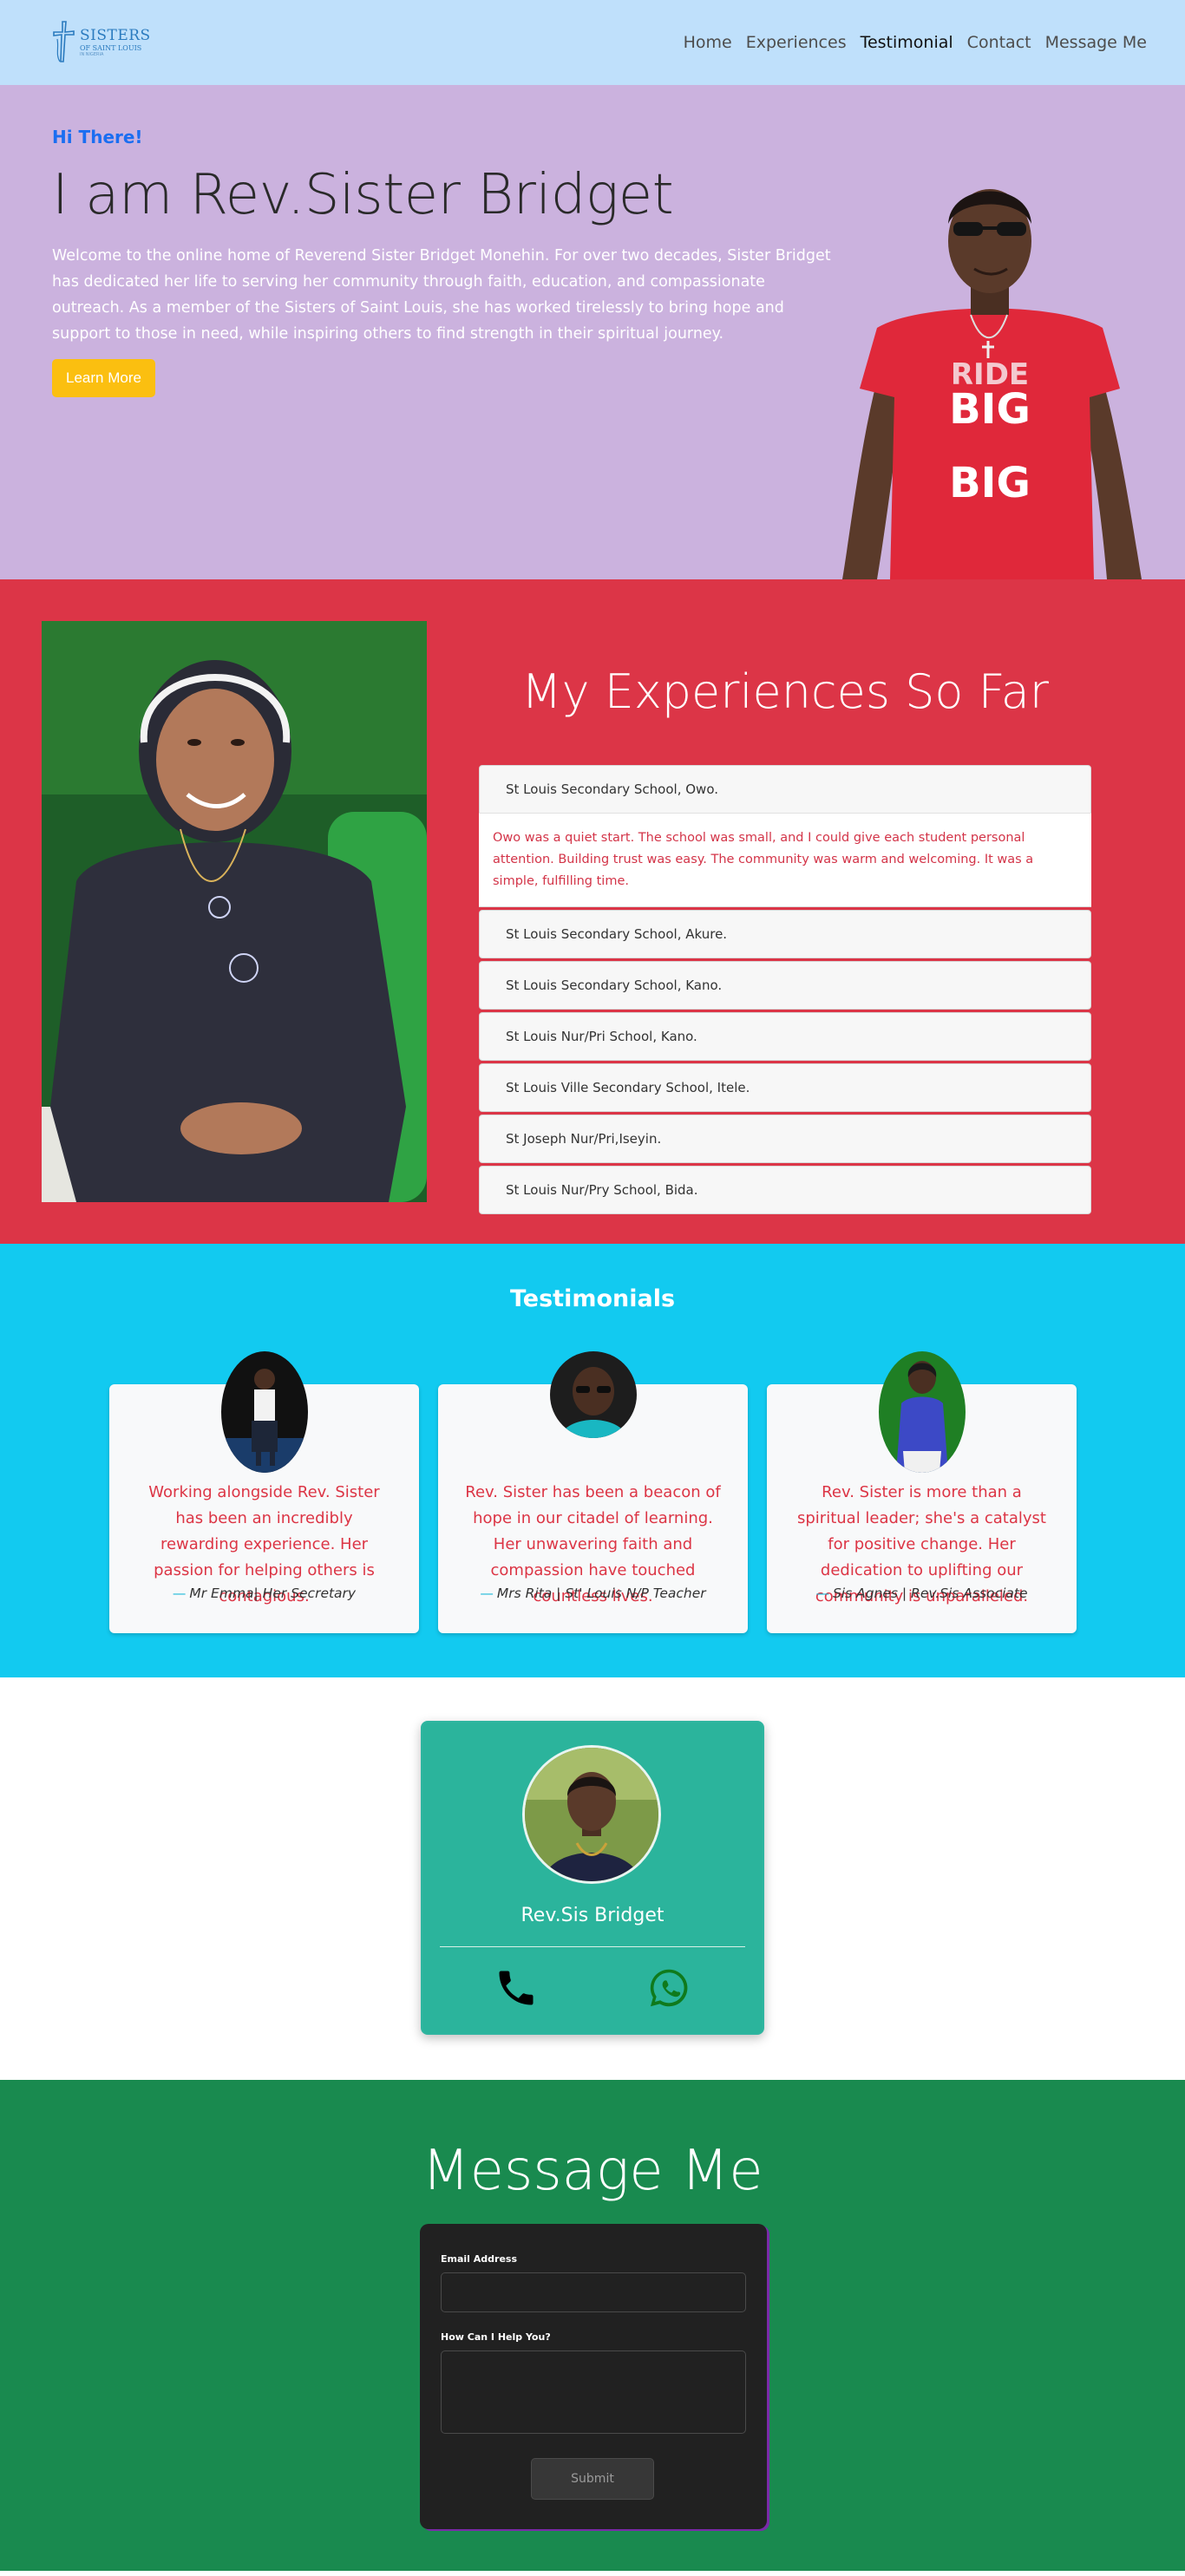 Image resolution: width=1185 pixels, height=2576 pixels. I want to click on contact-card: Rev.Sis Bridget, so click(592, 1878).